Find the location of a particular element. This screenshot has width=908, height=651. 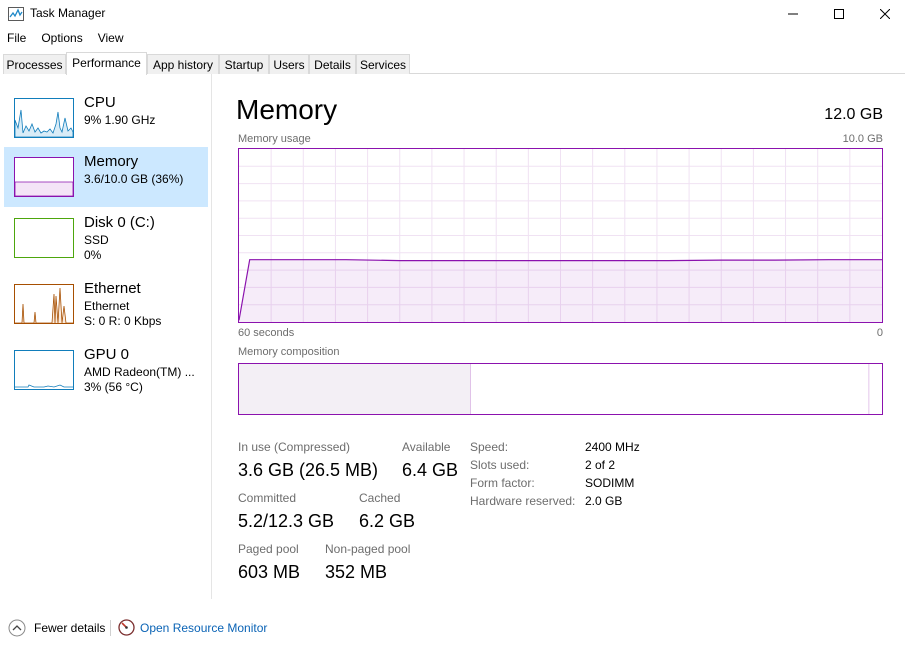

sidebar-item-label: Ethernet is located at coordinates (112, 288).